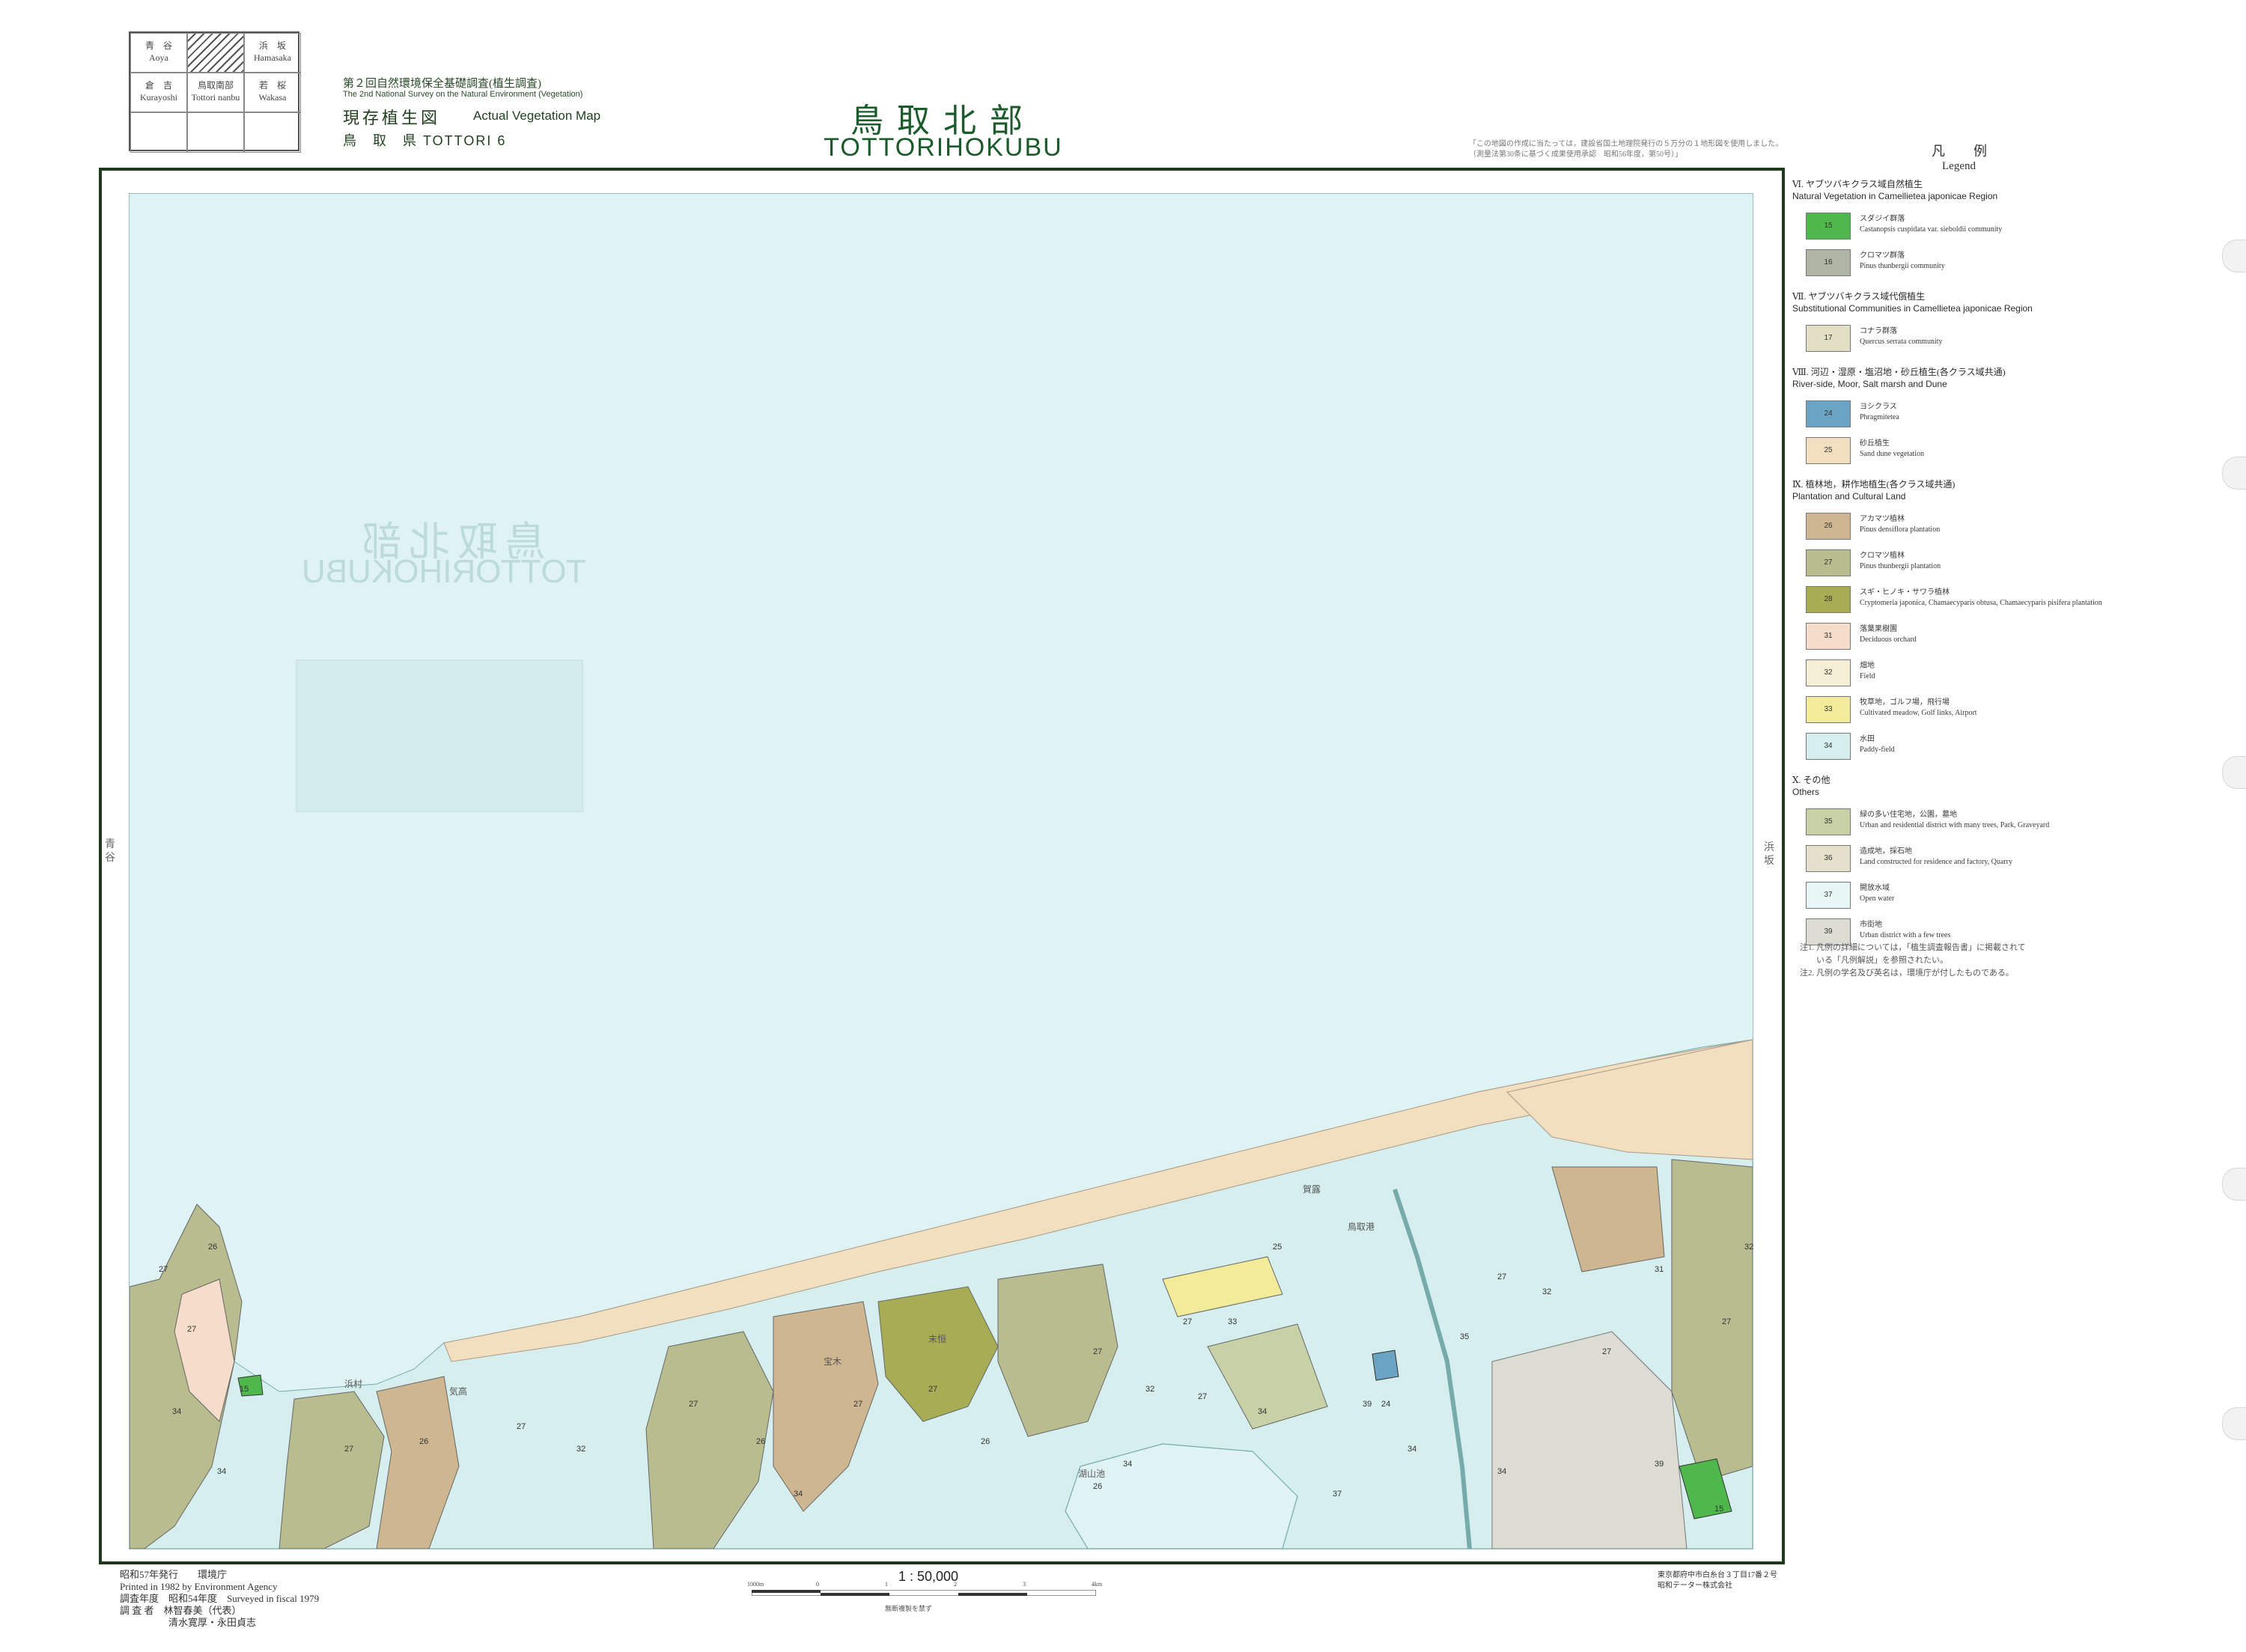 Image resolution: width=2246 pixels, height=1652 pixels. What do you see at coordinates (2053, 671) in the screenshot?
I see `legend-label: 畑地 Field` at bounding box center [2053, 671].